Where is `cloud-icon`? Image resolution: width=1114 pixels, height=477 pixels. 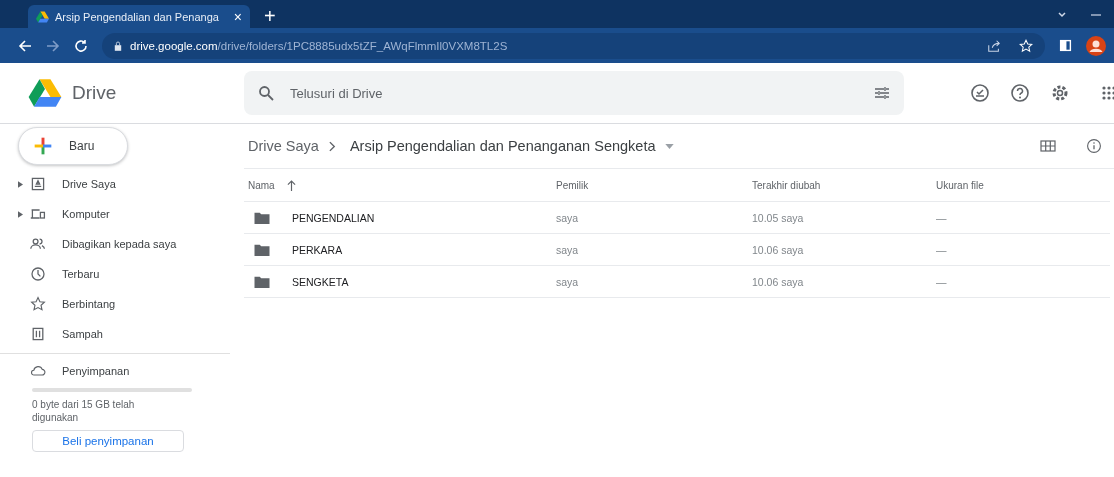
cloud-icon is located at coordinates (38, 371).